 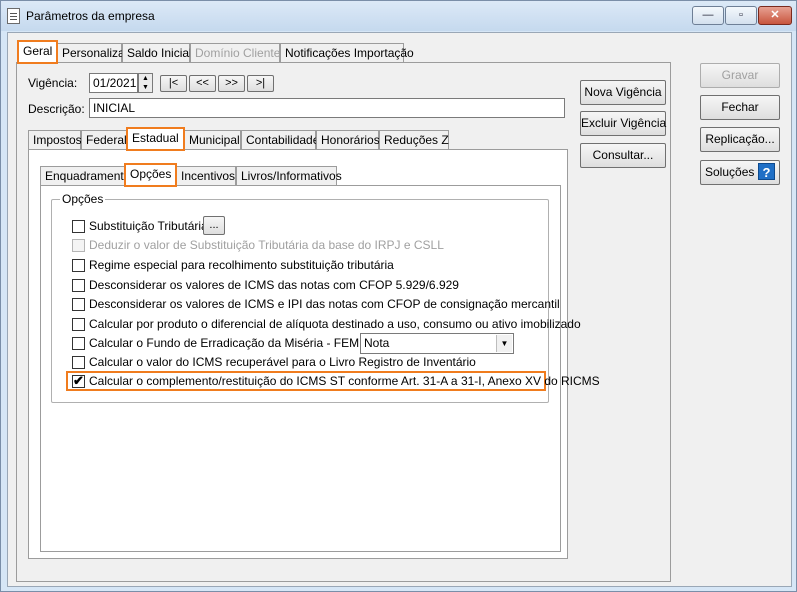 What do you see at coordinates (53, 83) in the screenshot?
I see `vigencia-label: Vigência:` at bounding box center [53, 83].